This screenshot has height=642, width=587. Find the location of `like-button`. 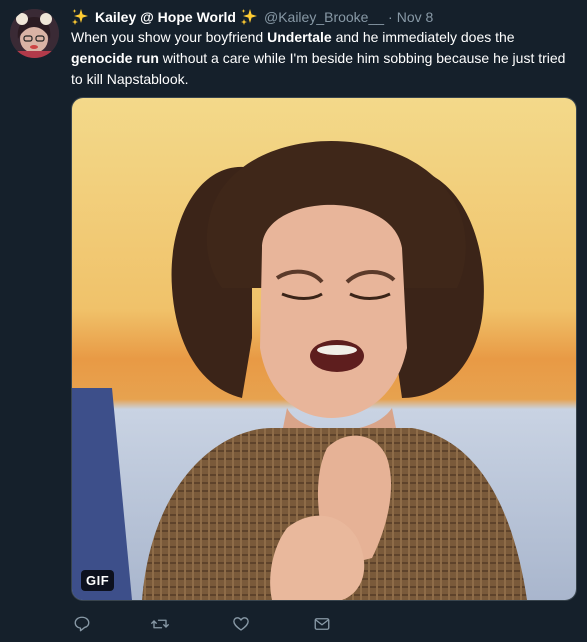

like-button is located at coordinates (241, 624).